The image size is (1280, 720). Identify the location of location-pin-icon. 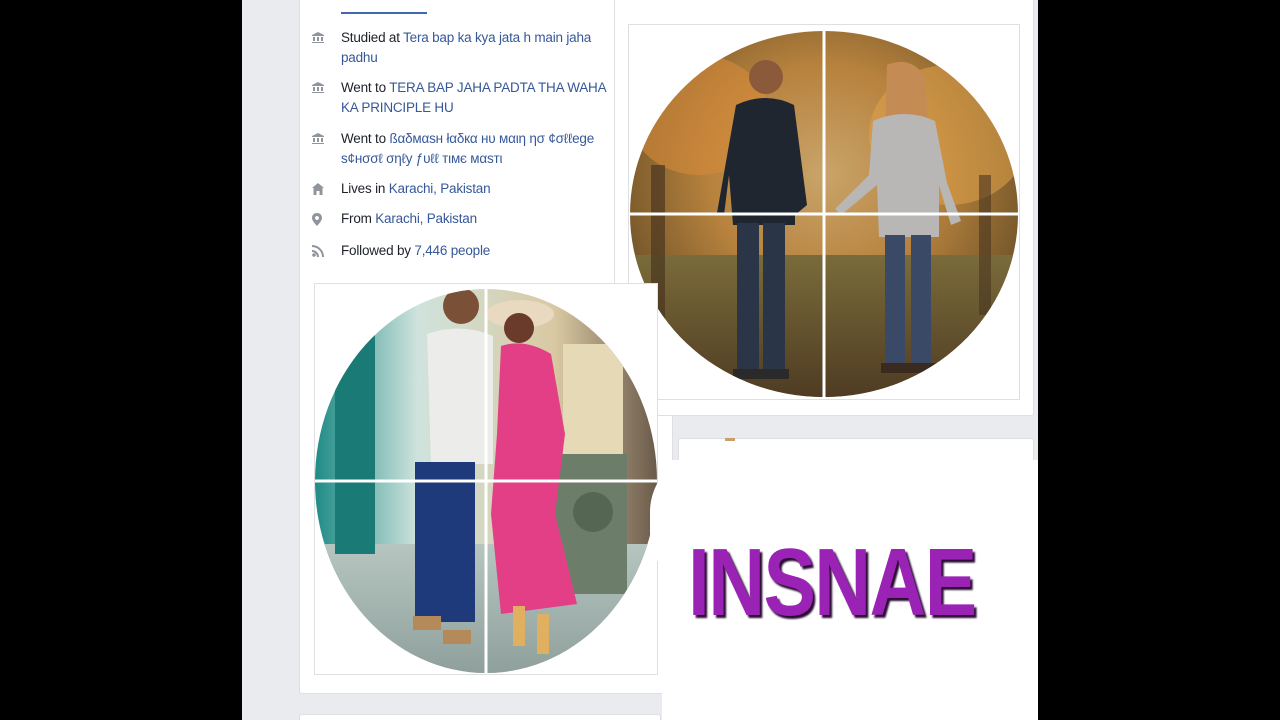
(319, 219).